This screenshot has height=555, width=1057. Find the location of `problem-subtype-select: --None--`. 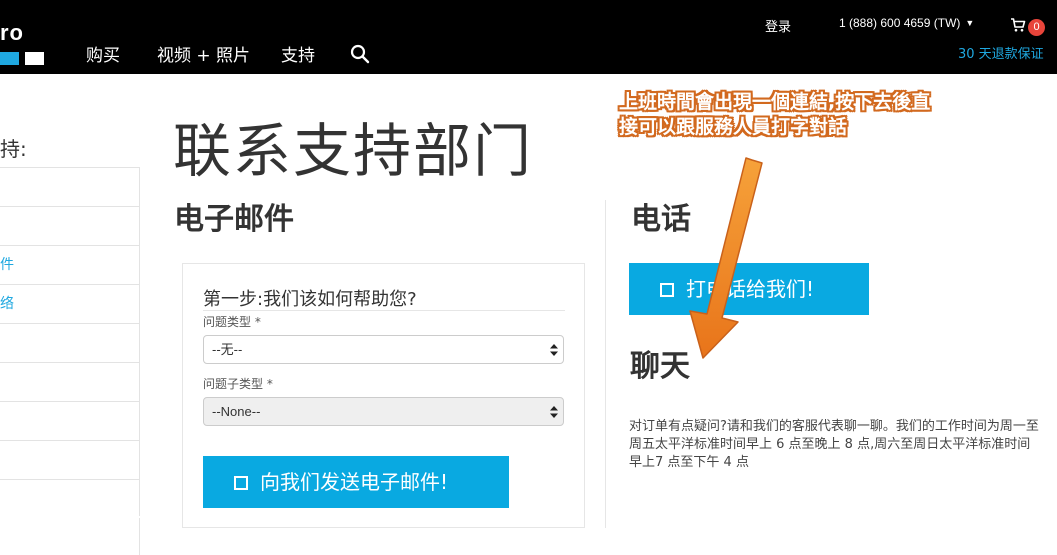

problem-subtype-select: --None-- is located at coordinates (383, 411).